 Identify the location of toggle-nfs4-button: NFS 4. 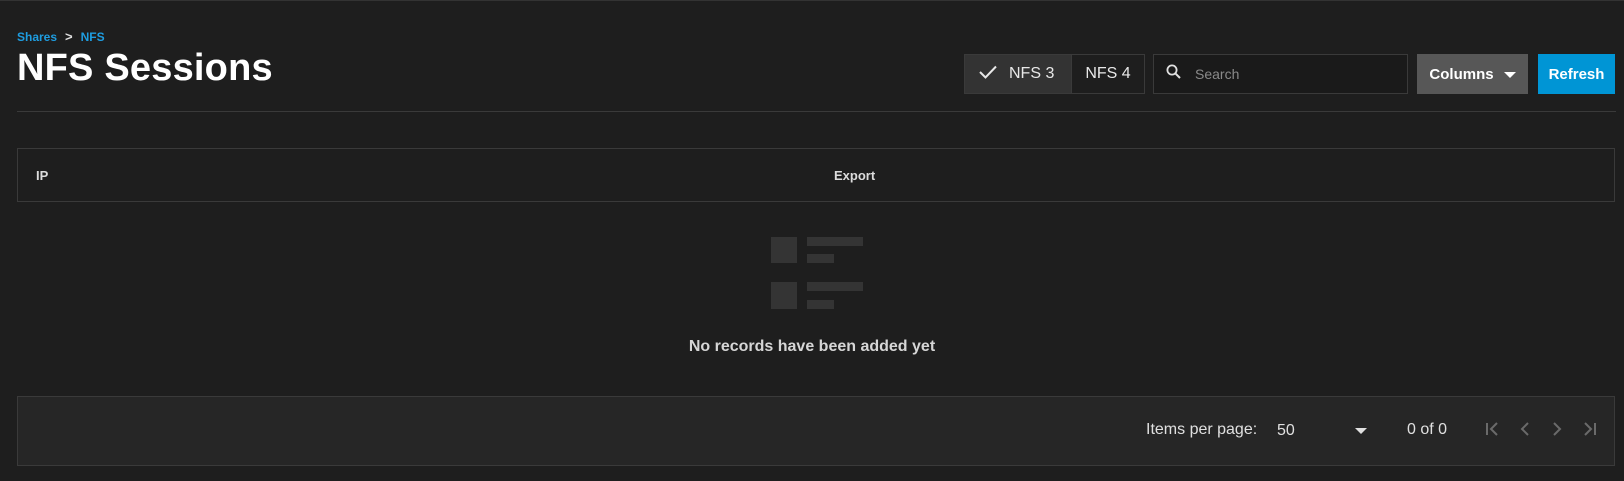
(1107, 74).